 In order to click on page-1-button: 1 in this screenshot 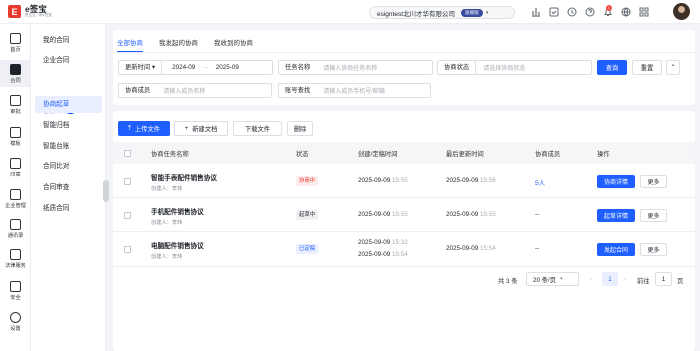, I will do `click(610, 279)`.